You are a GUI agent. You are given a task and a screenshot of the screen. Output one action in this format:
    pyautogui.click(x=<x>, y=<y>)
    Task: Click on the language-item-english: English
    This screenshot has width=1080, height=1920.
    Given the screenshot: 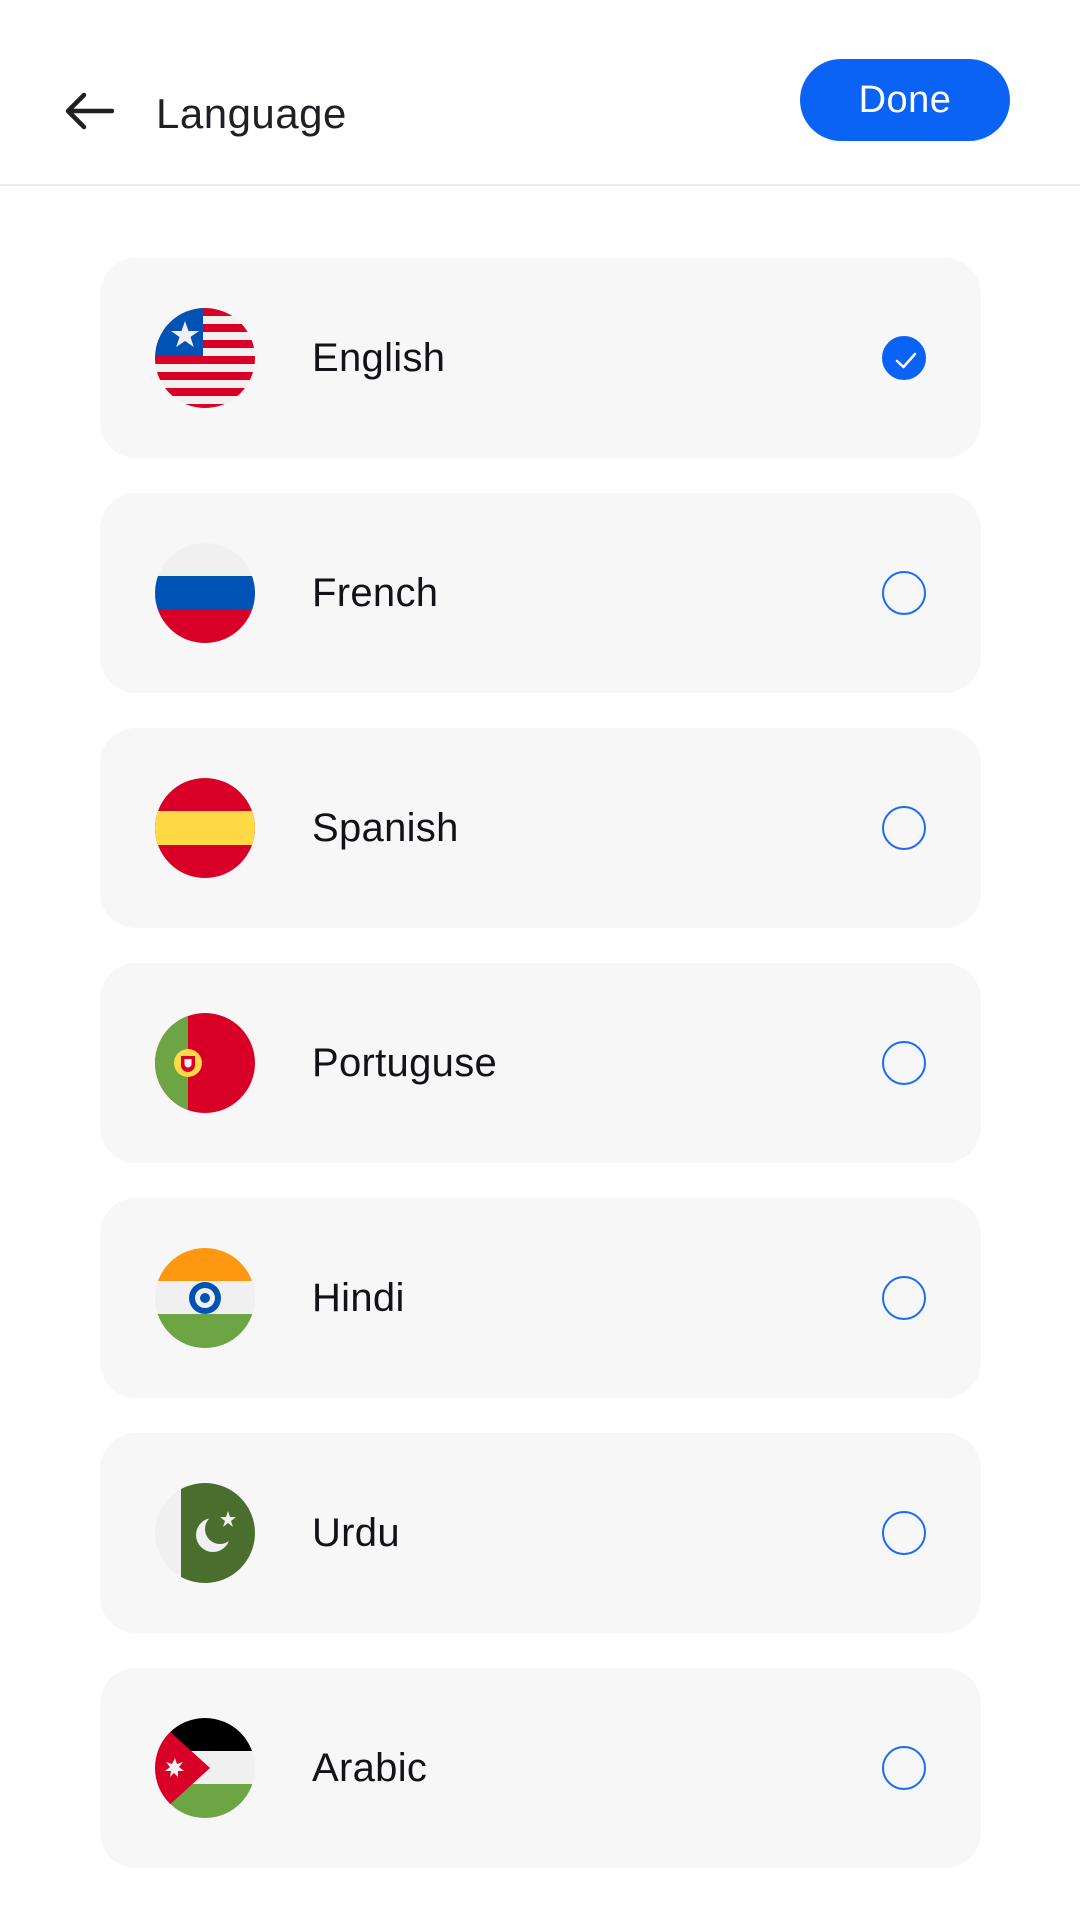 What is the action you would take?
    pyautogui.click(x=540, y=358)
    